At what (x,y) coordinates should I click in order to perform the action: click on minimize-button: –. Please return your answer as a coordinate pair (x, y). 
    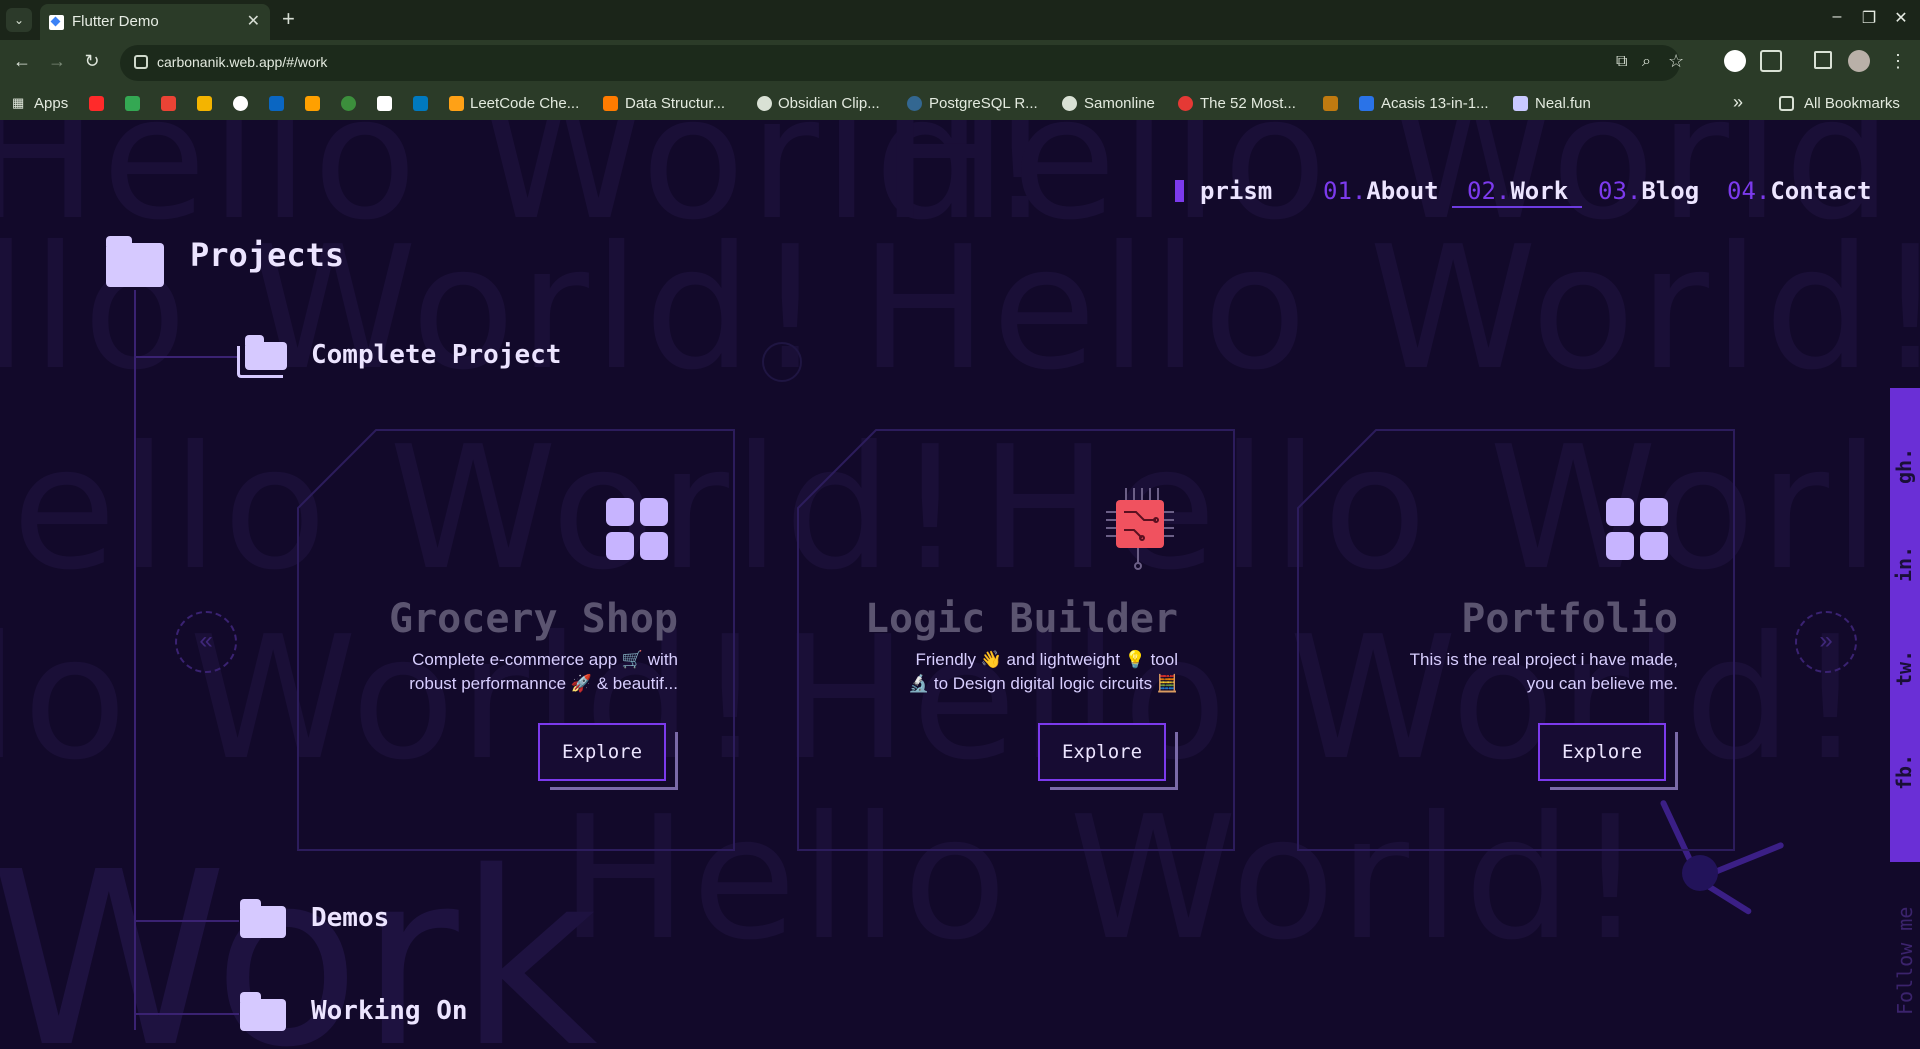
    Looking at the image, I should click on (1837, 17).